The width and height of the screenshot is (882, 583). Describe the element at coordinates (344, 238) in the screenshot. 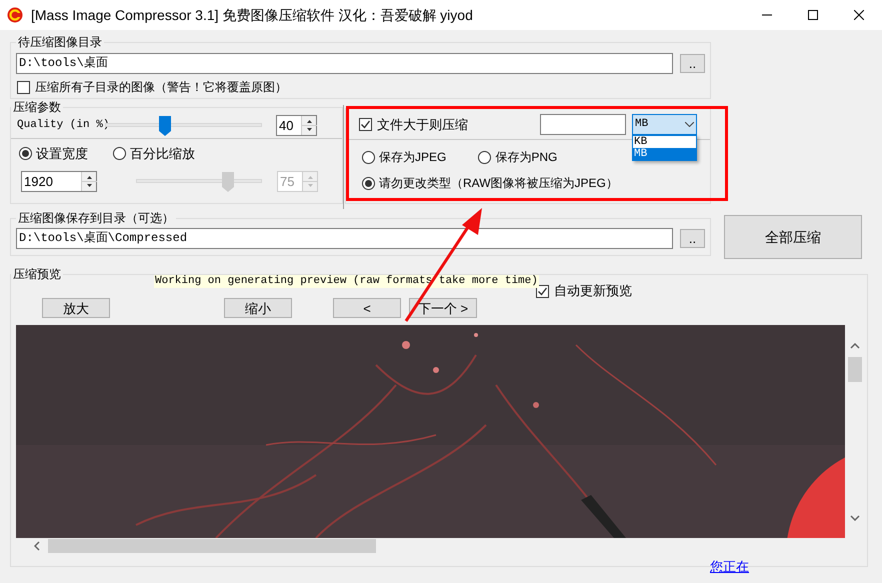

I see `input-field: D:\tools\桌面\Compressed` at that location.